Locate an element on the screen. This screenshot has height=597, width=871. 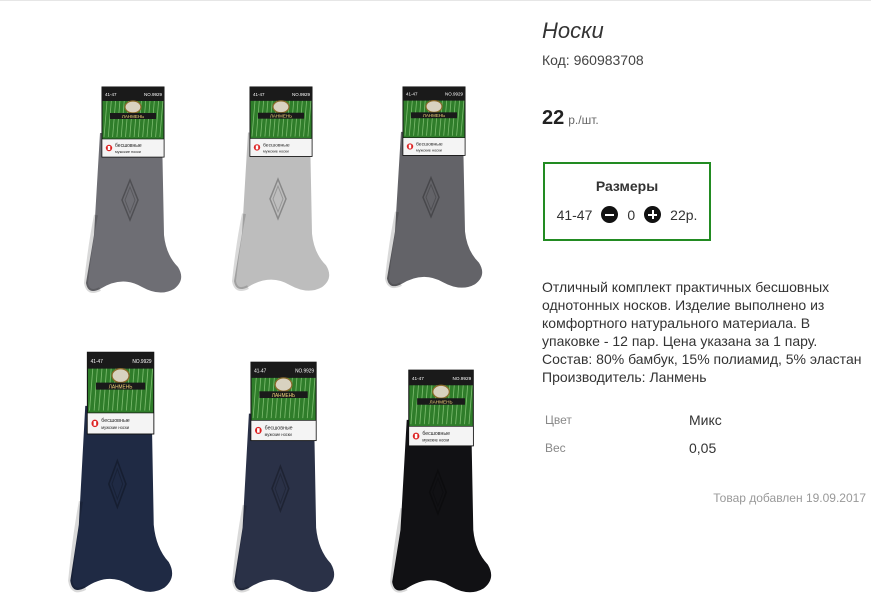
product-price: 22 р./шт. is located at coordinates (570, 118).